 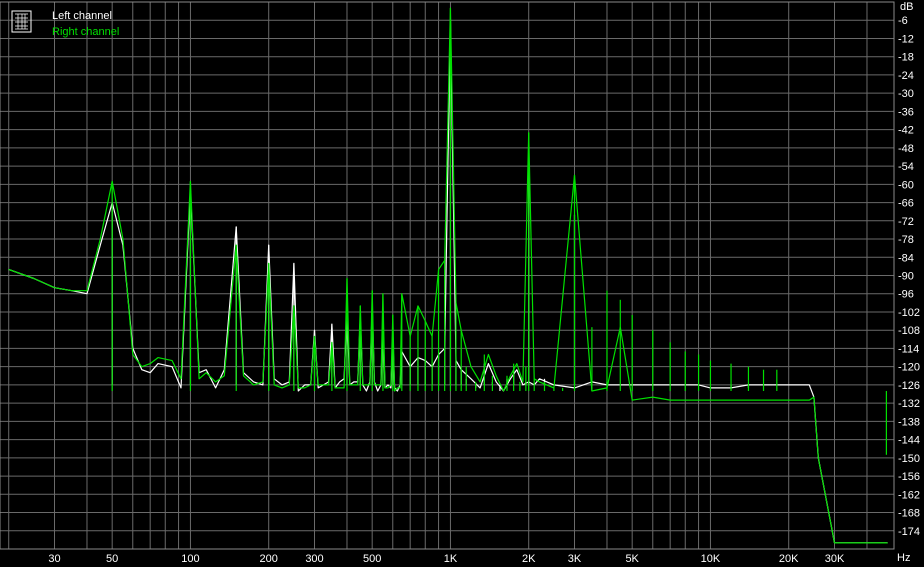 I want to click on y-tick-label: -6, so click(x=903, y=21).